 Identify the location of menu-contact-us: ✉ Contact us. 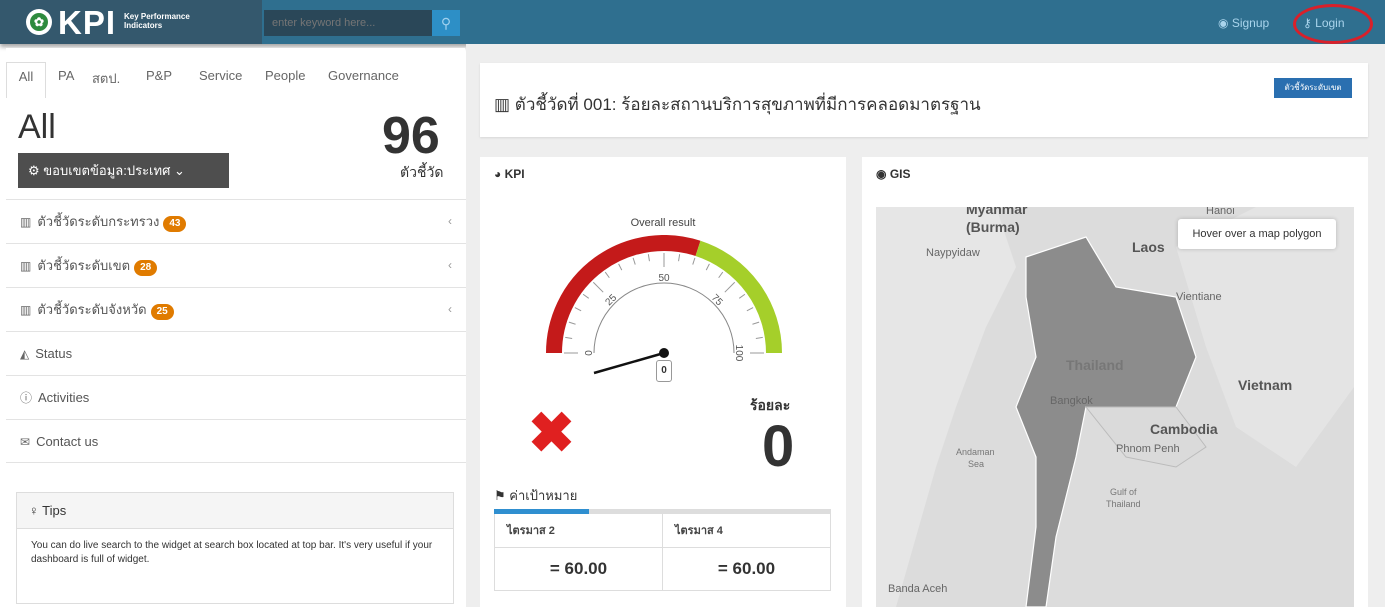
(236, 441).